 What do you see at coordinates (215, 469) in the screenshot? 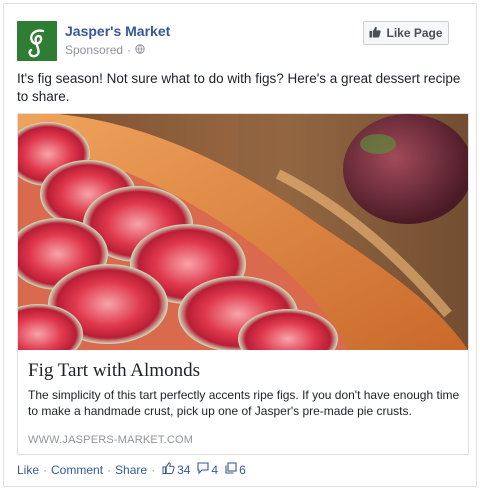
I see `comments-count-value: 4` at bounding box center [215, 469].